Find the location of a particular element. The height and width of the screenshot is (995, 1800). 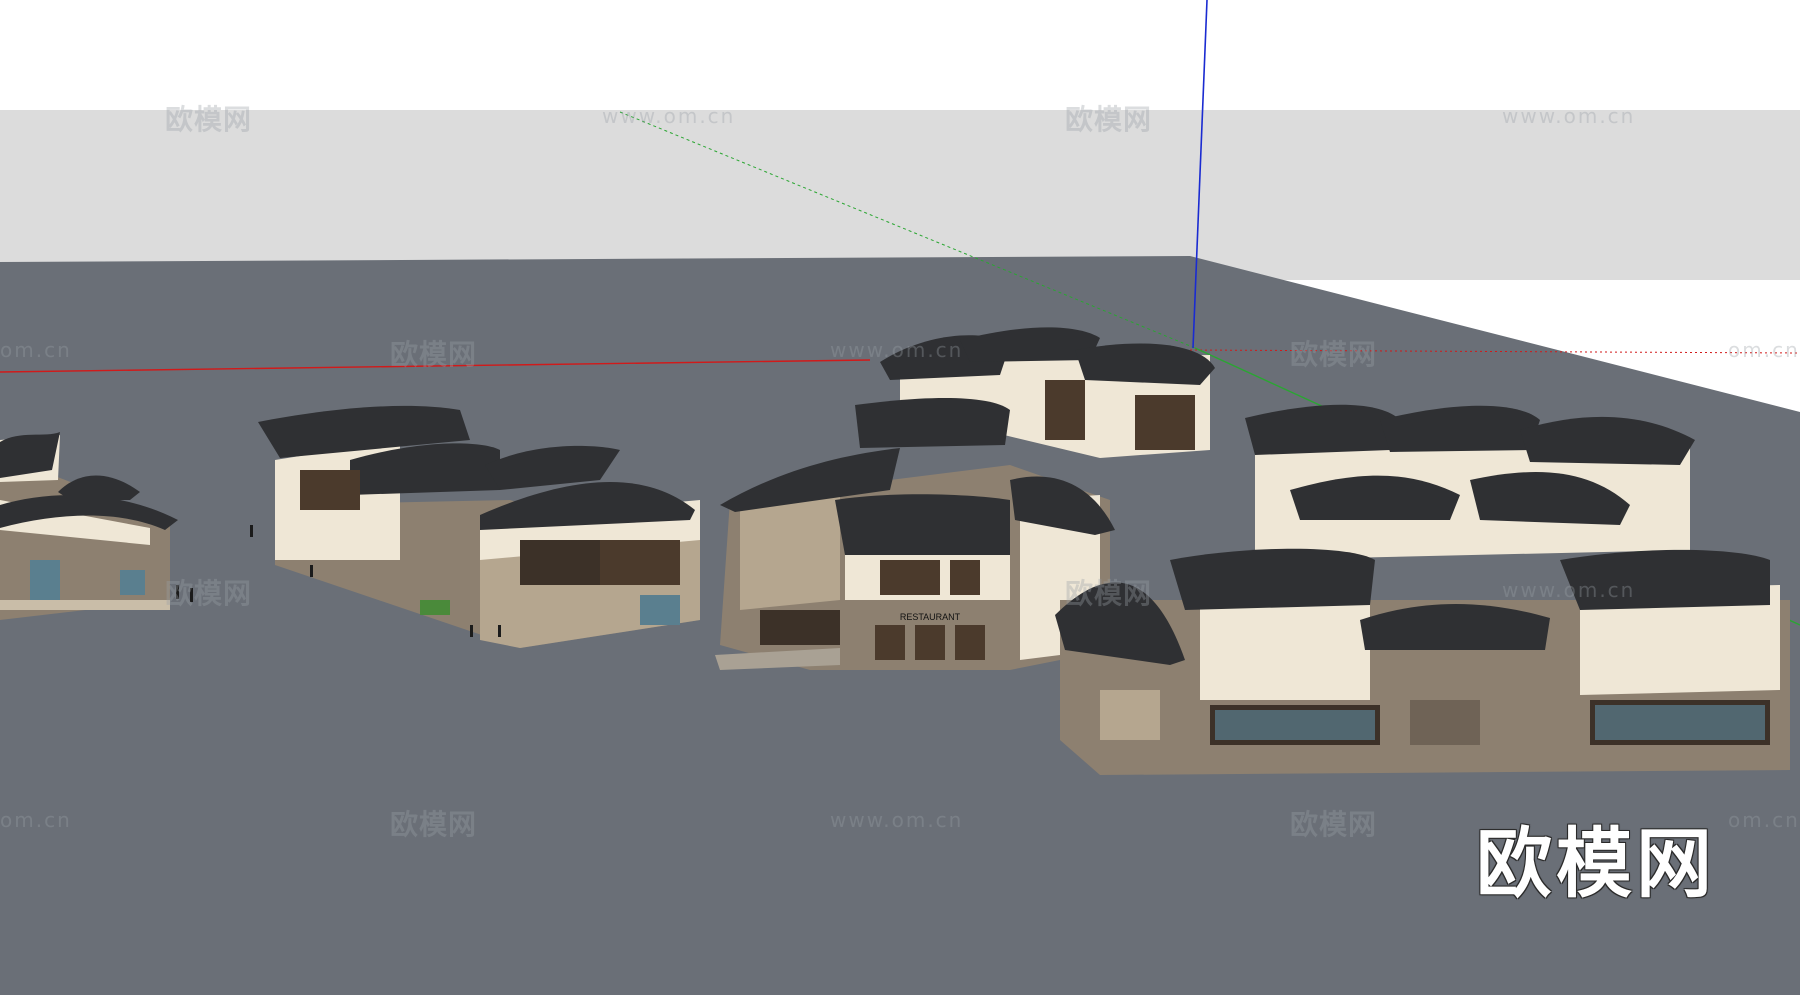

restaurant-sign: RESTAURANT is located at coordinates (930, 617).